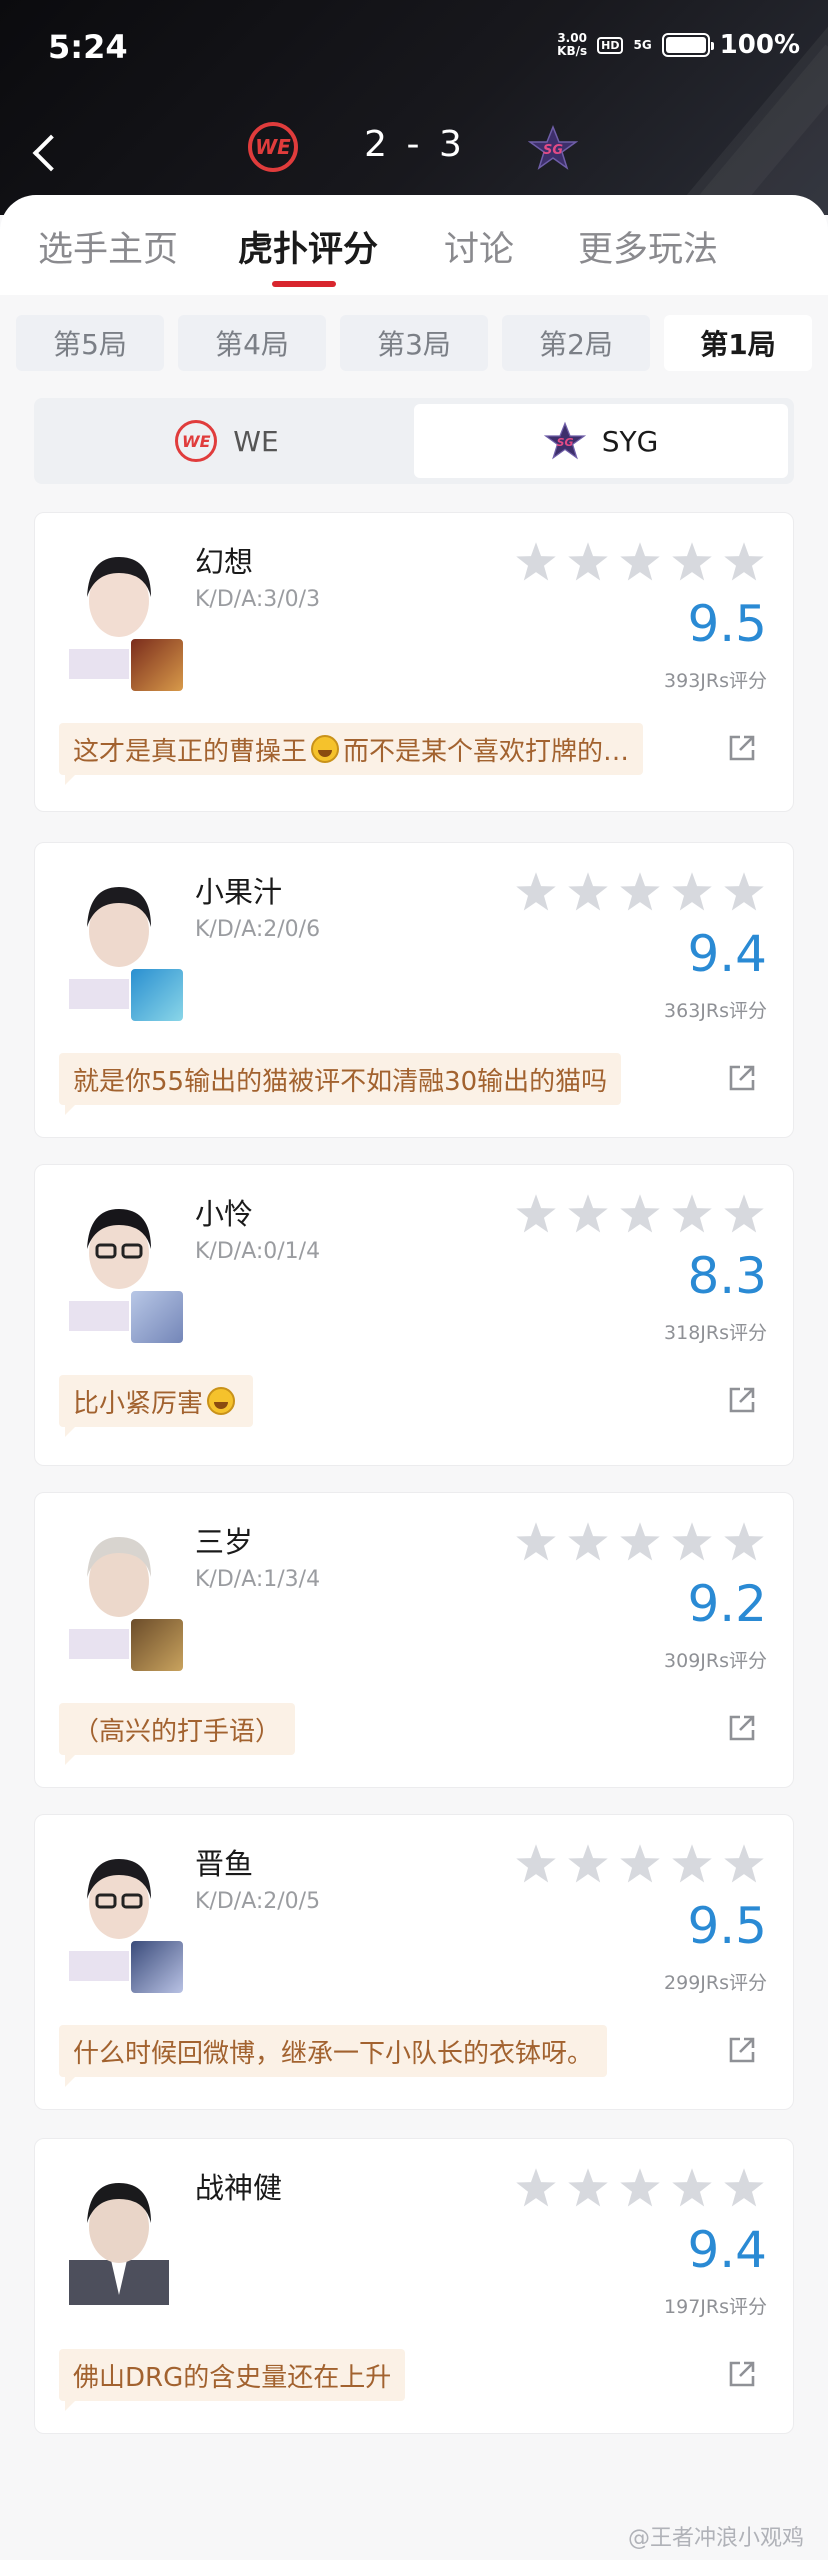 The width and height of the screenshot is (828, 2560). What do you see at coordinates (727, 1276) in the screenshot?
I see `player-rating: 8.3` at bounding box center [727, 1276].